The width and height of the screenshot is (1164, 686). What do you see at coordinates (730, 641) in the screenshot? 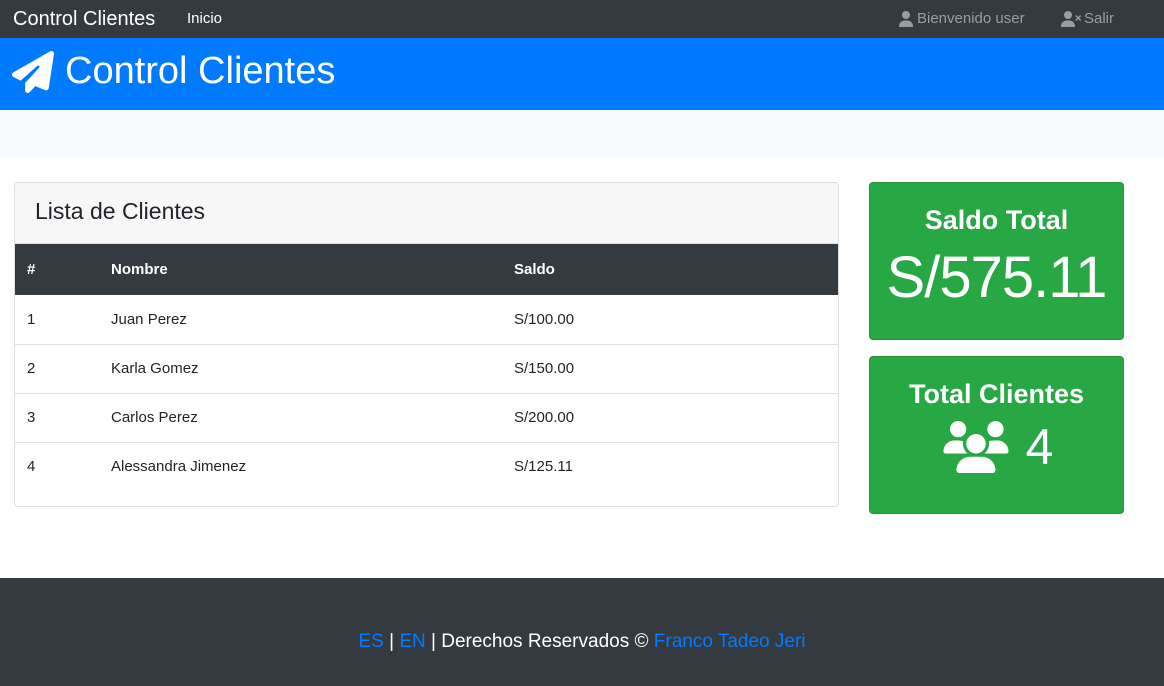
I see `author-link: Franco Tadeo Jeri` at bounding box center [730, 641].